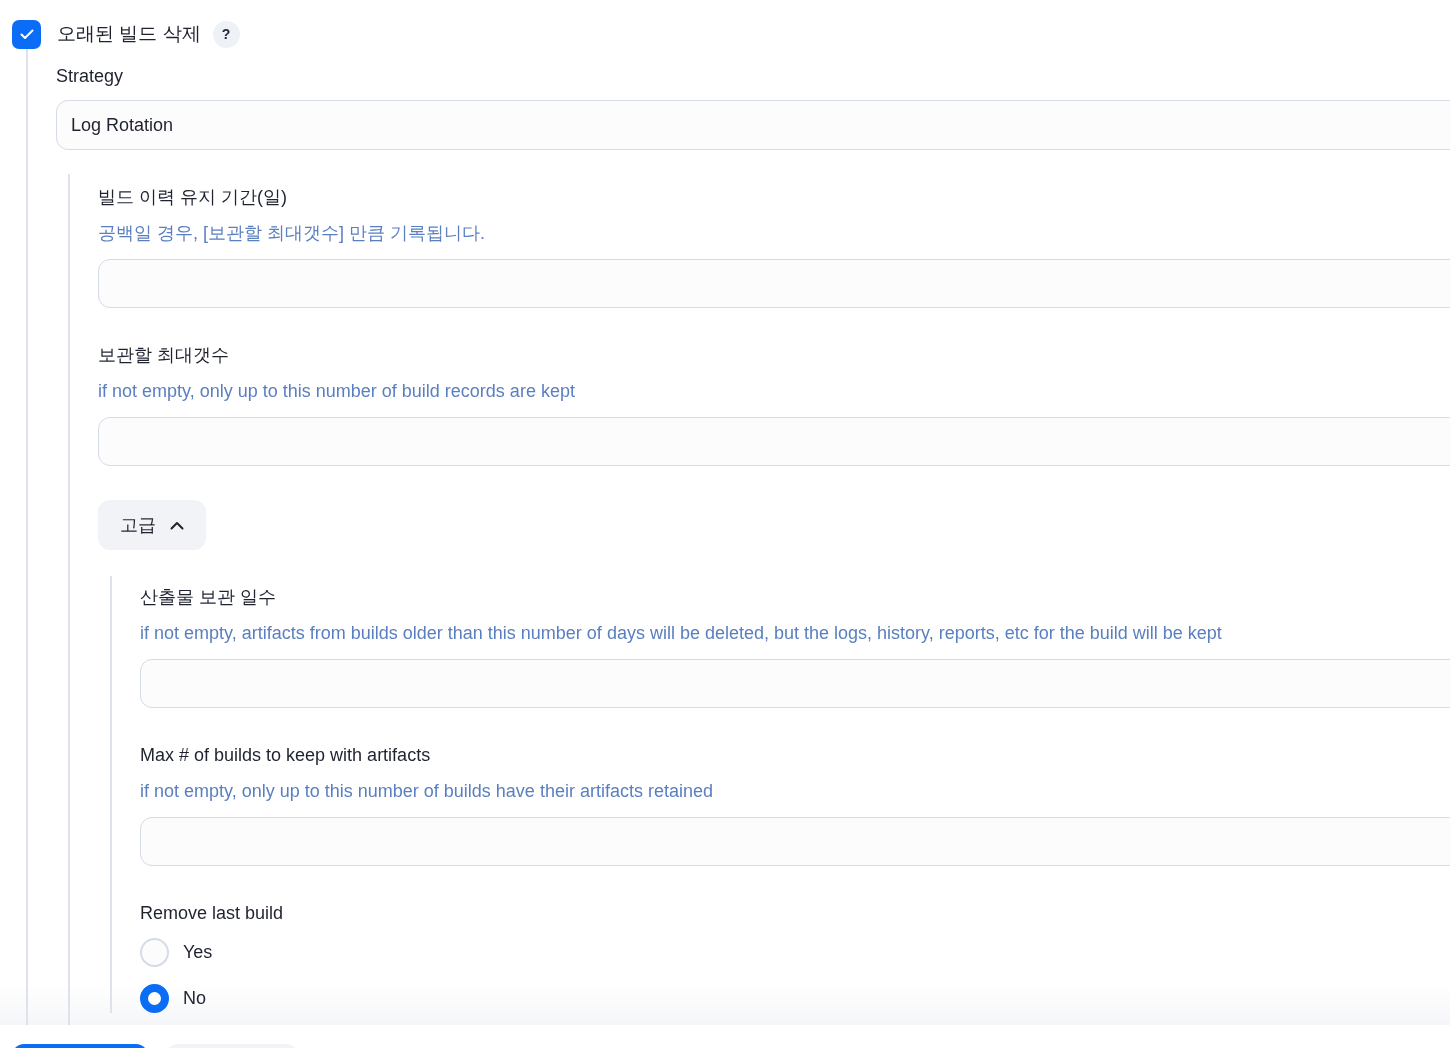 Image resolution: width=1450 pixels, height=1048 pixels. I want to click on field-description: if not empty, only up to this number of builds have their artifacts retained, so click(427, 791).